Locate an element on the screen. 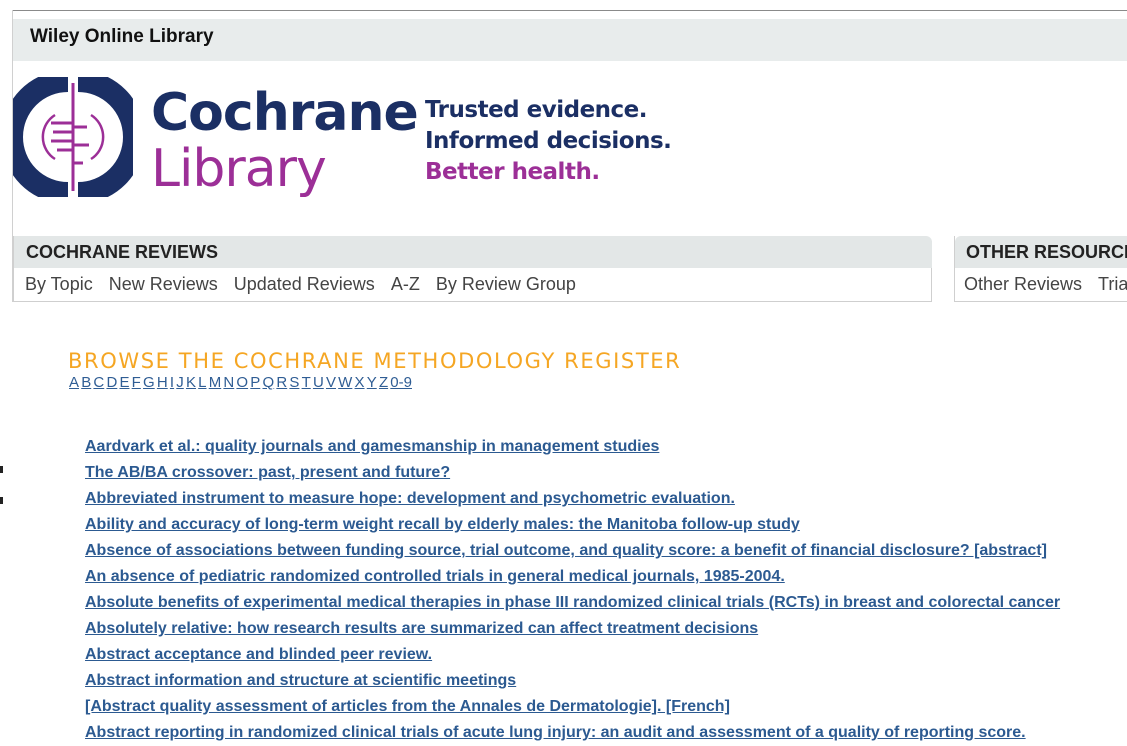  other-resources-links: Other Reviews Trials is located at coordinates (1041, 285).